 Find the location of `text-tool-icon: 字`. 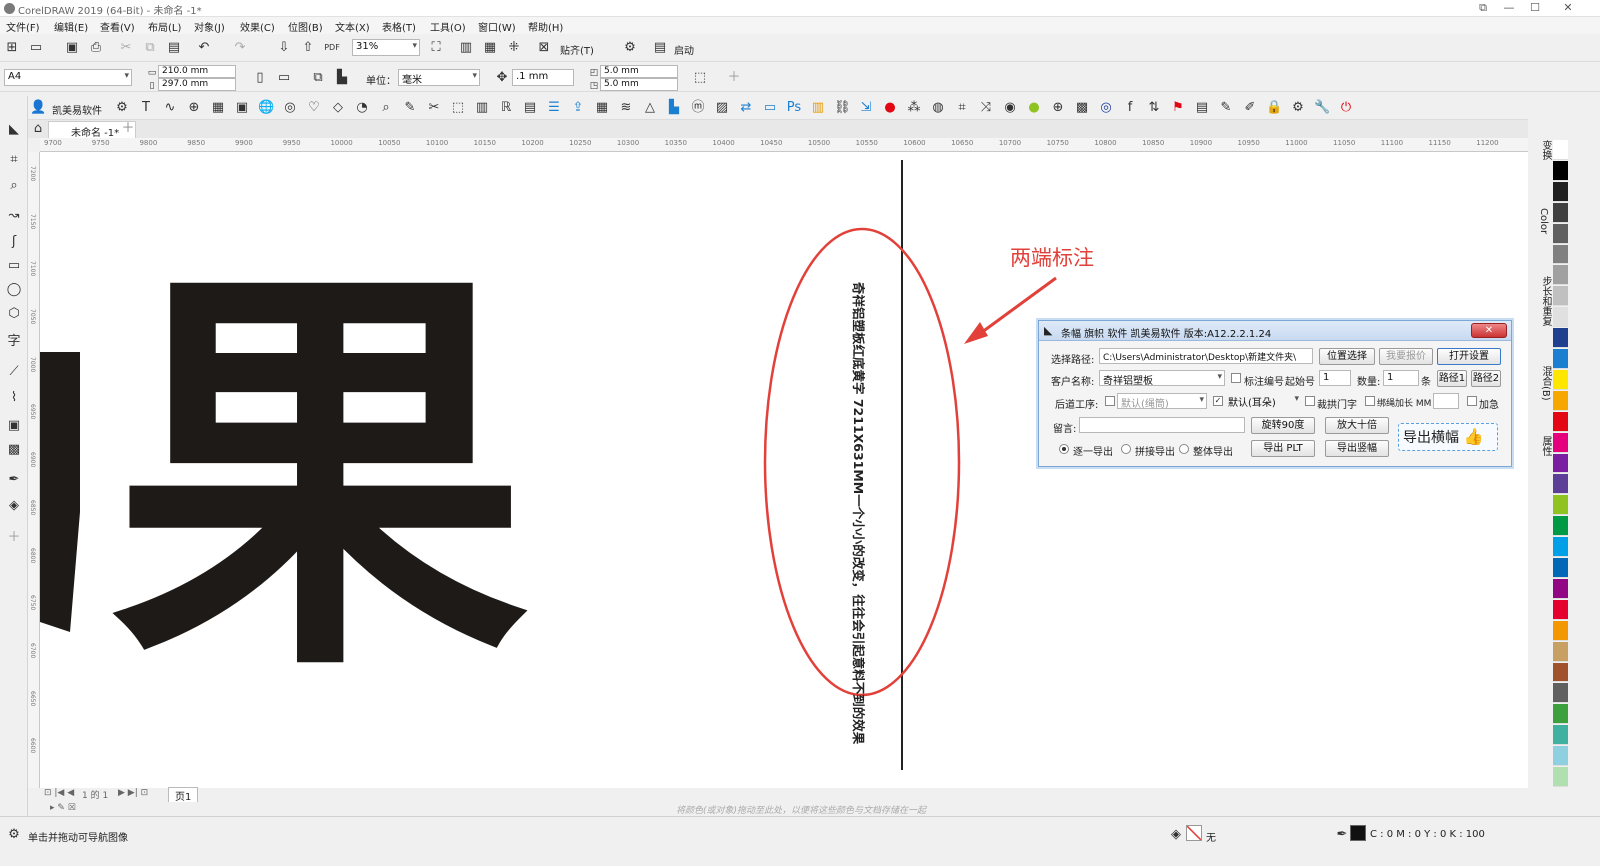

text-tool-icon: 字 is located at coordinates (14, 342).